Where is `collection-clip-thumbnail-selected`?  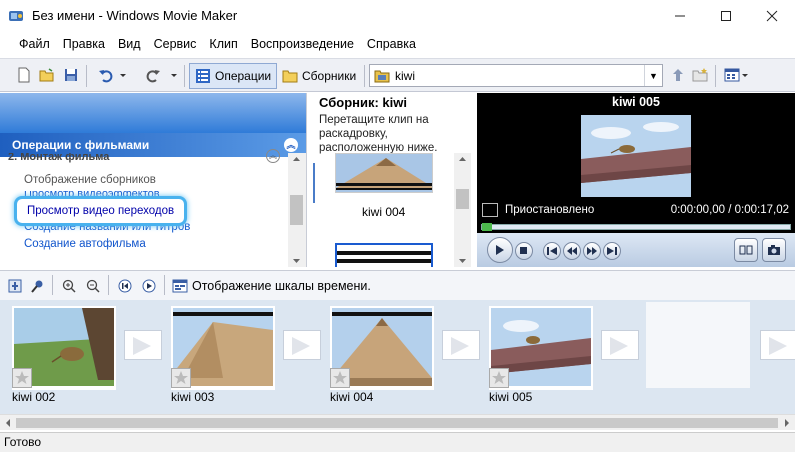
collection-clip-thumbnail-selected is located at coordinates (384, 255).